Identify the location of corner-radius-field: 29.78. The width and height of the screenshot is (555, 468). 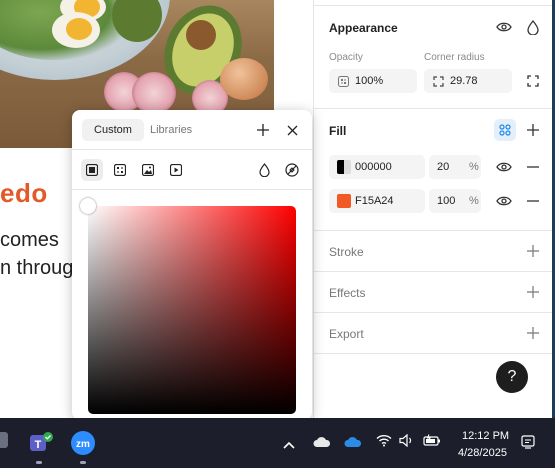
(468, 81).